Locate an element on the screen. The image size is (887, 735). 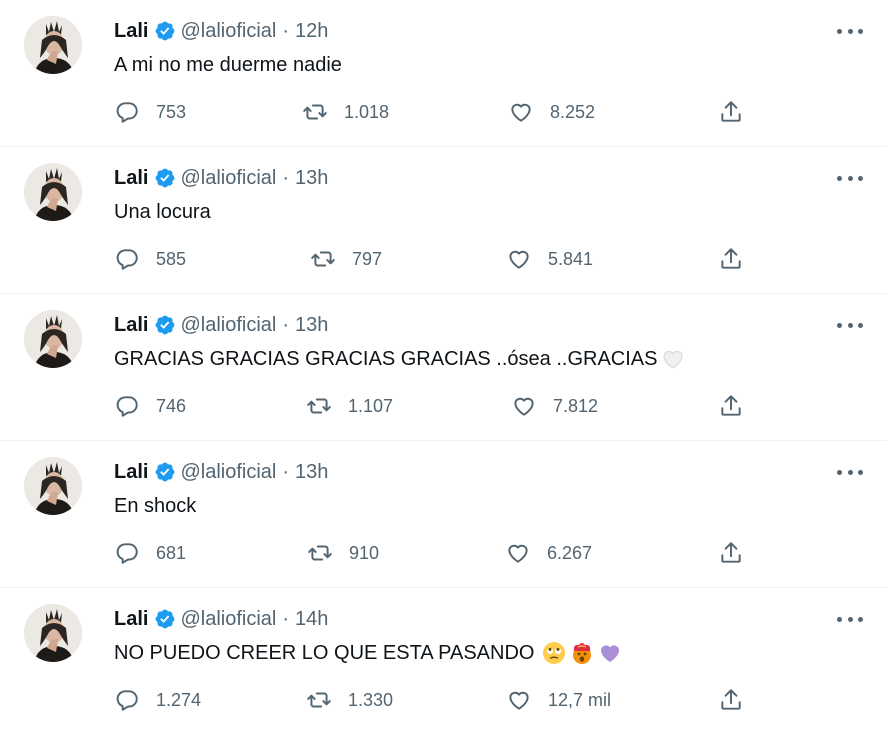
reply-button: 1.274 is located at coordinates (157, 700).